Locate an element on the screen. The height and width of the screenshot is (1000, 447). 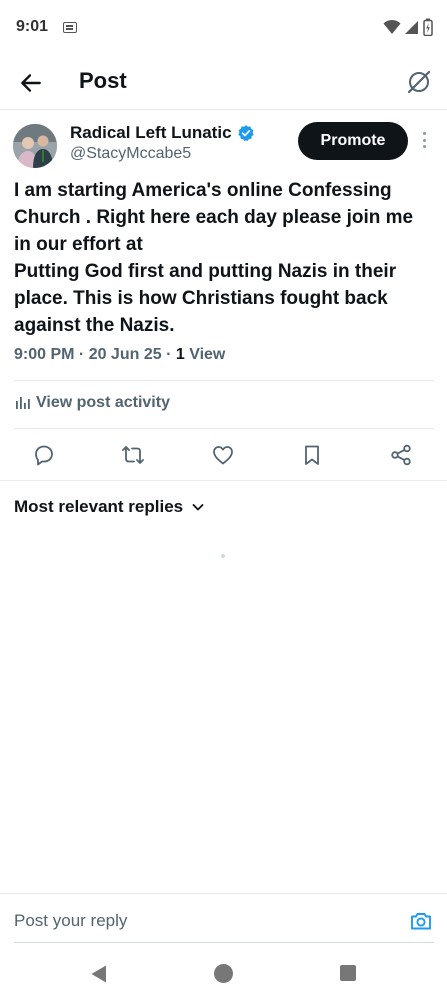
chevron-down-icon is located at coordinates (198, 507).